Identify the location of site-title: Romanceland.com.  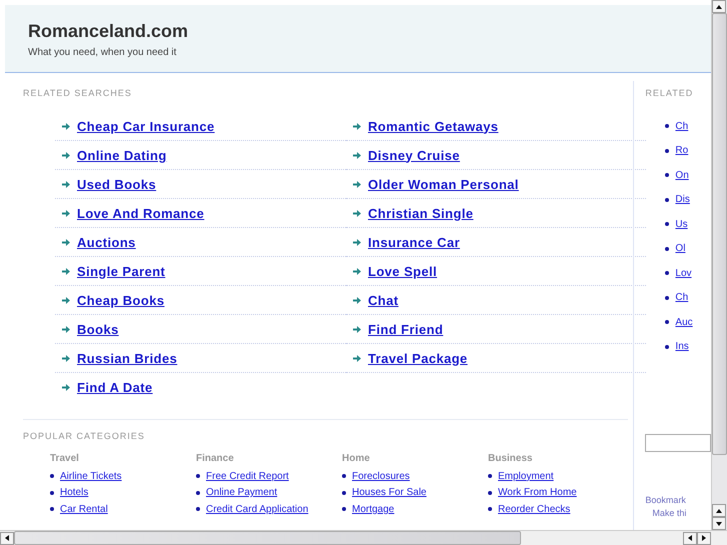
(109, 31).